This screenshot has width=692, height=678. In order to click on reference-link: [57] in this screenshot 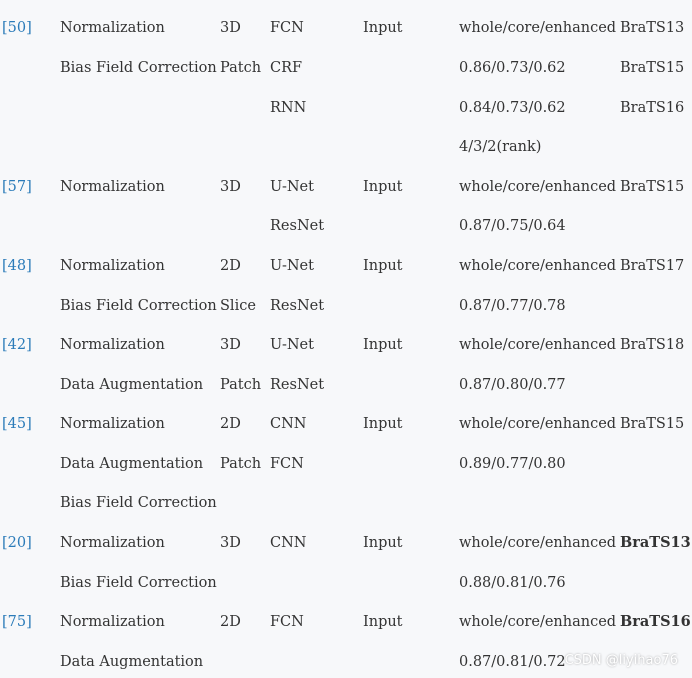, I will do `click(17, 187)`.